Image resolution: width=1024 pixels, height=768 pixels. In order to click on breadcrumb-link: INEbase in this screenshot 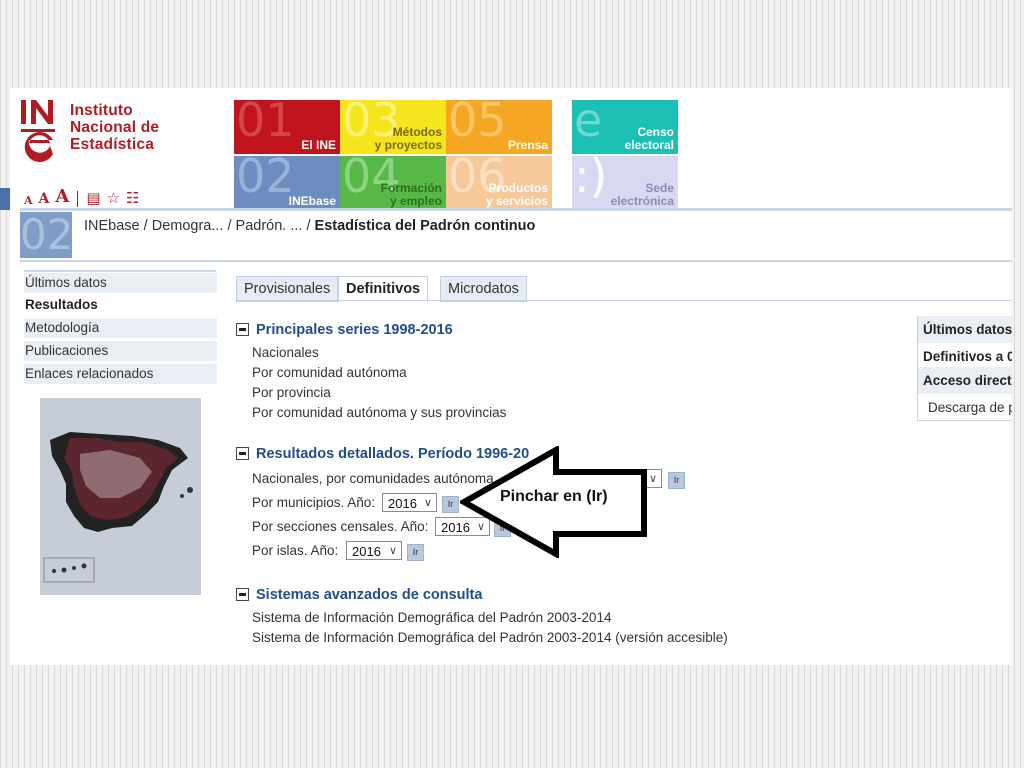, I will do `click(112, 226)`.